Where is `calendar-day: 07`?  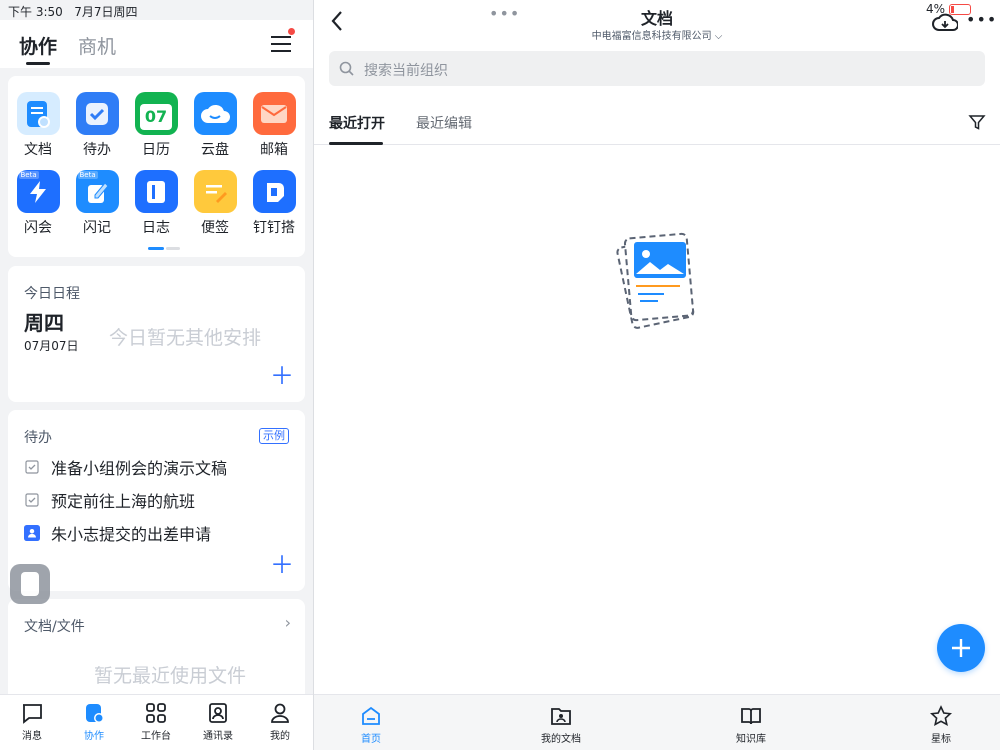
calendar-day: 07 is located at coordinates (156, 116).